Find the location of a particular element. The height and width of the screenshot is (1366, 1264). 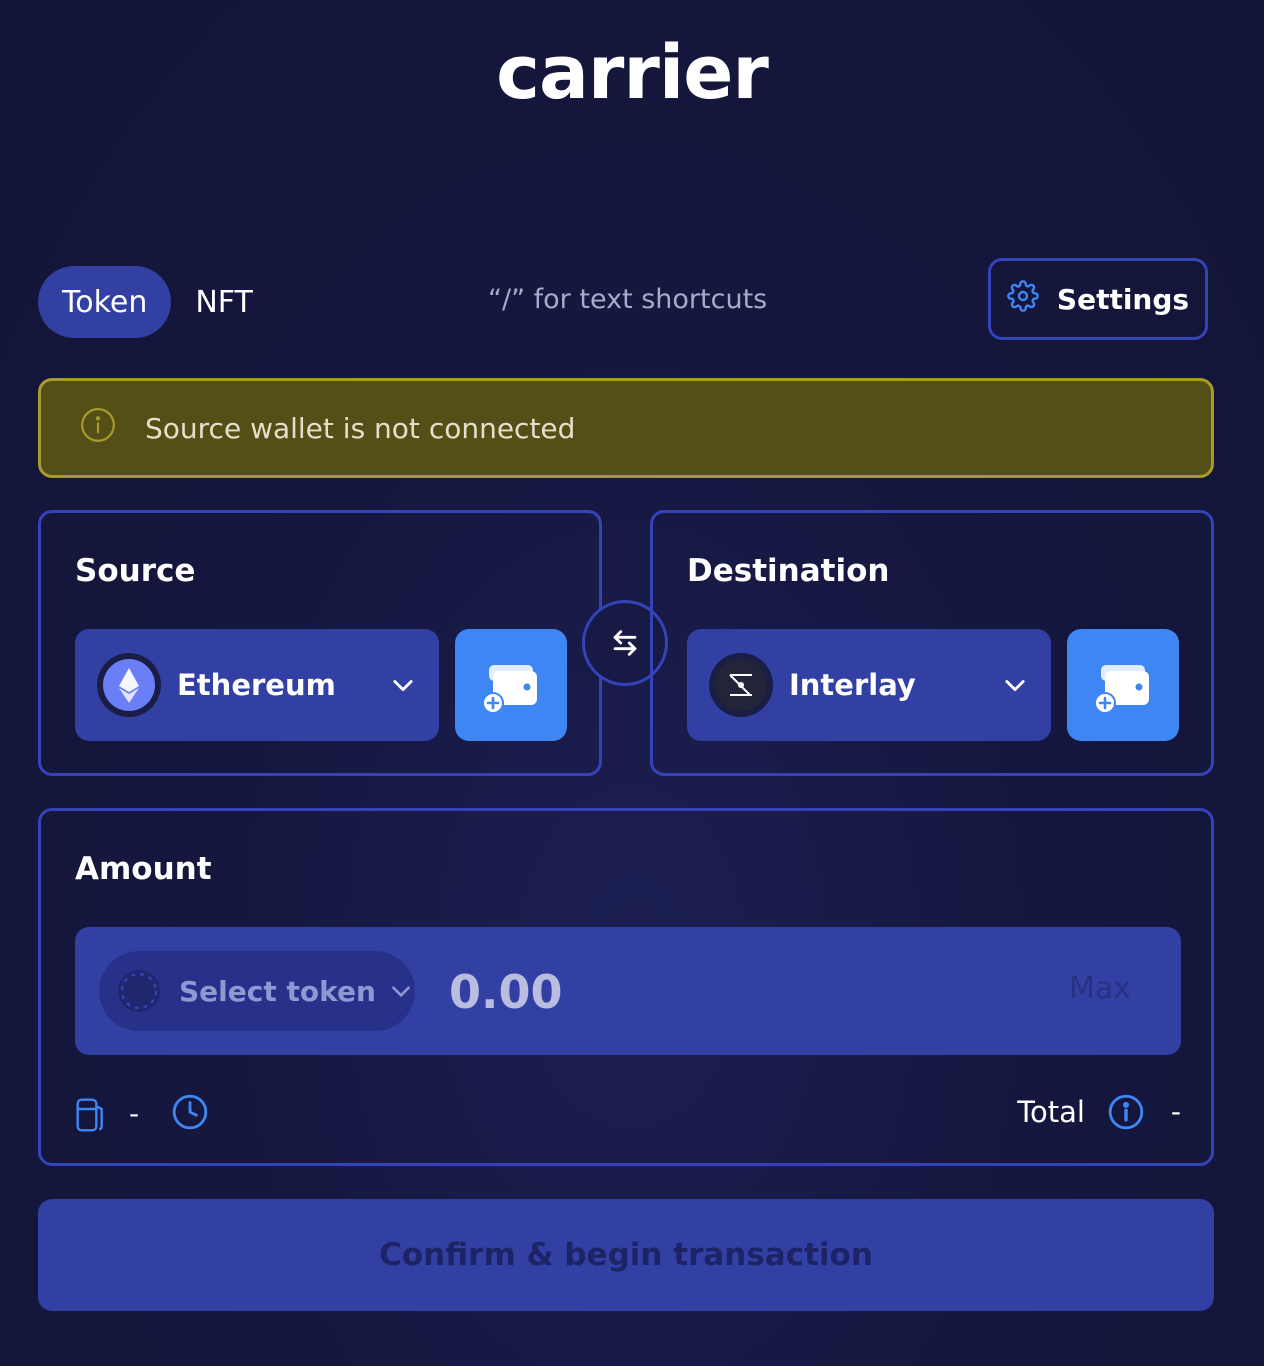

confirm-transaction-button: Confirm & begin transaction is located at coordinates (626, 1255).